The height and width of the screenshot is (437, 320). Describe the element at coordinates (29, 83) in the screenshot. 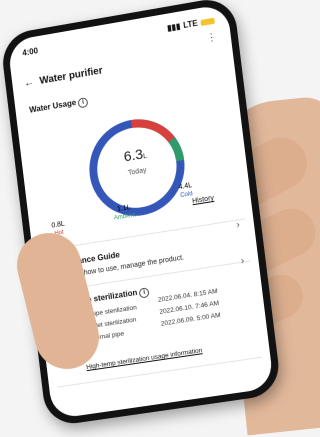

I see `back-arrow-icon: ←` at that location.